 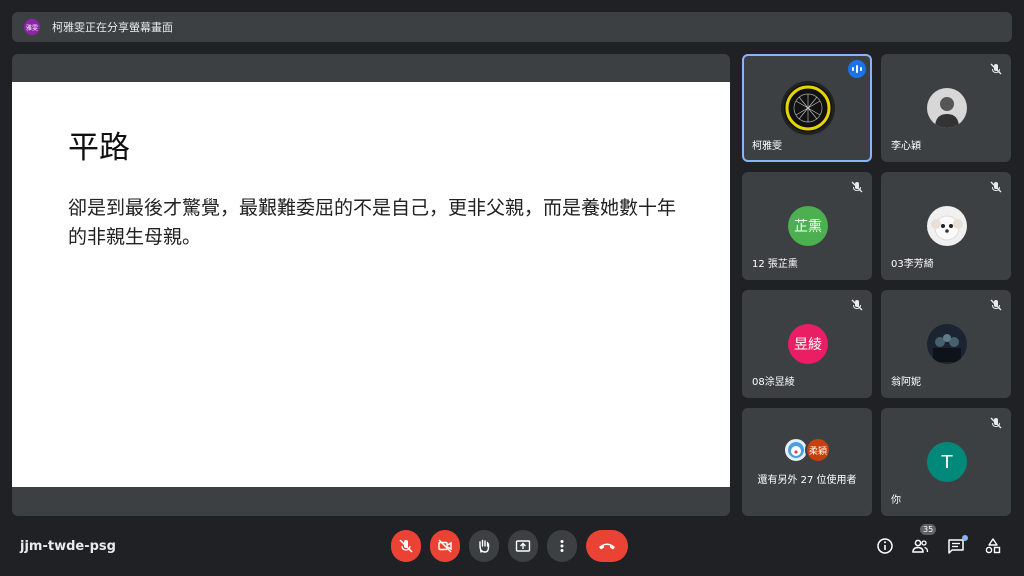 I want to click on participant-name: 李心穎, so click(x=906, y=146).